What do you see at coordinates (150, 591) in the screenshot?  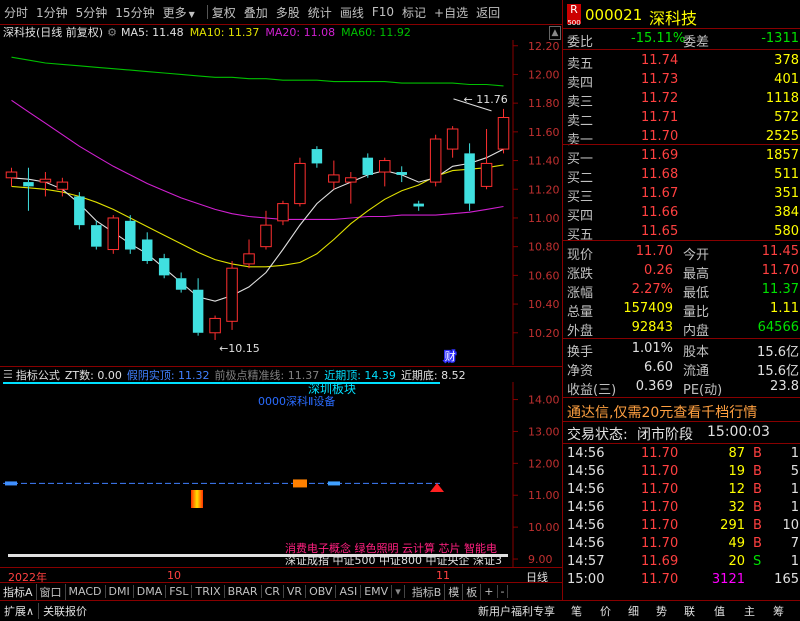 I see `tab-dma: DMA` at bounding box center [150, 591].